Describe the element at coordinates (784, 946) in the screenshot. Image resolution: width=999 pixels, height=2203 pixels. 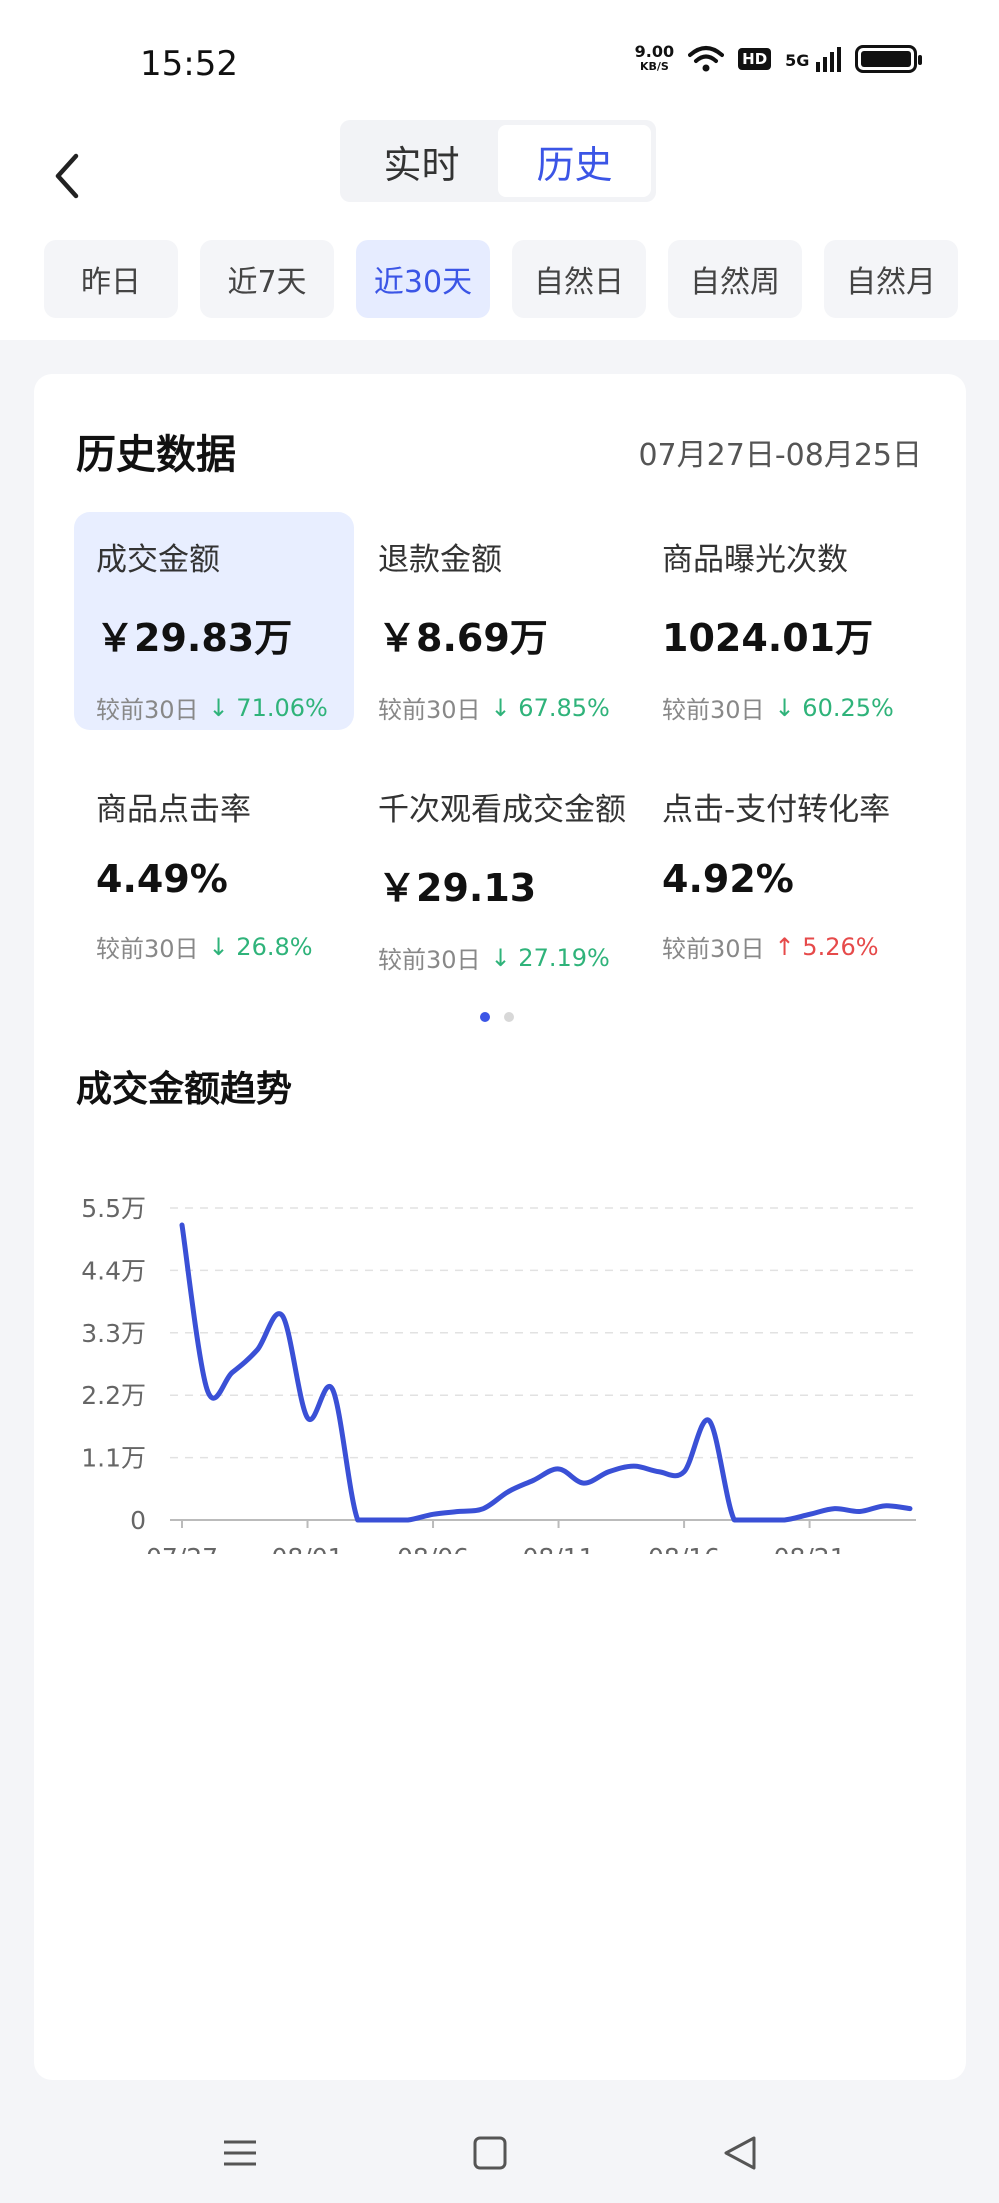
I see `arrow-up-icon: ↑` at that location.